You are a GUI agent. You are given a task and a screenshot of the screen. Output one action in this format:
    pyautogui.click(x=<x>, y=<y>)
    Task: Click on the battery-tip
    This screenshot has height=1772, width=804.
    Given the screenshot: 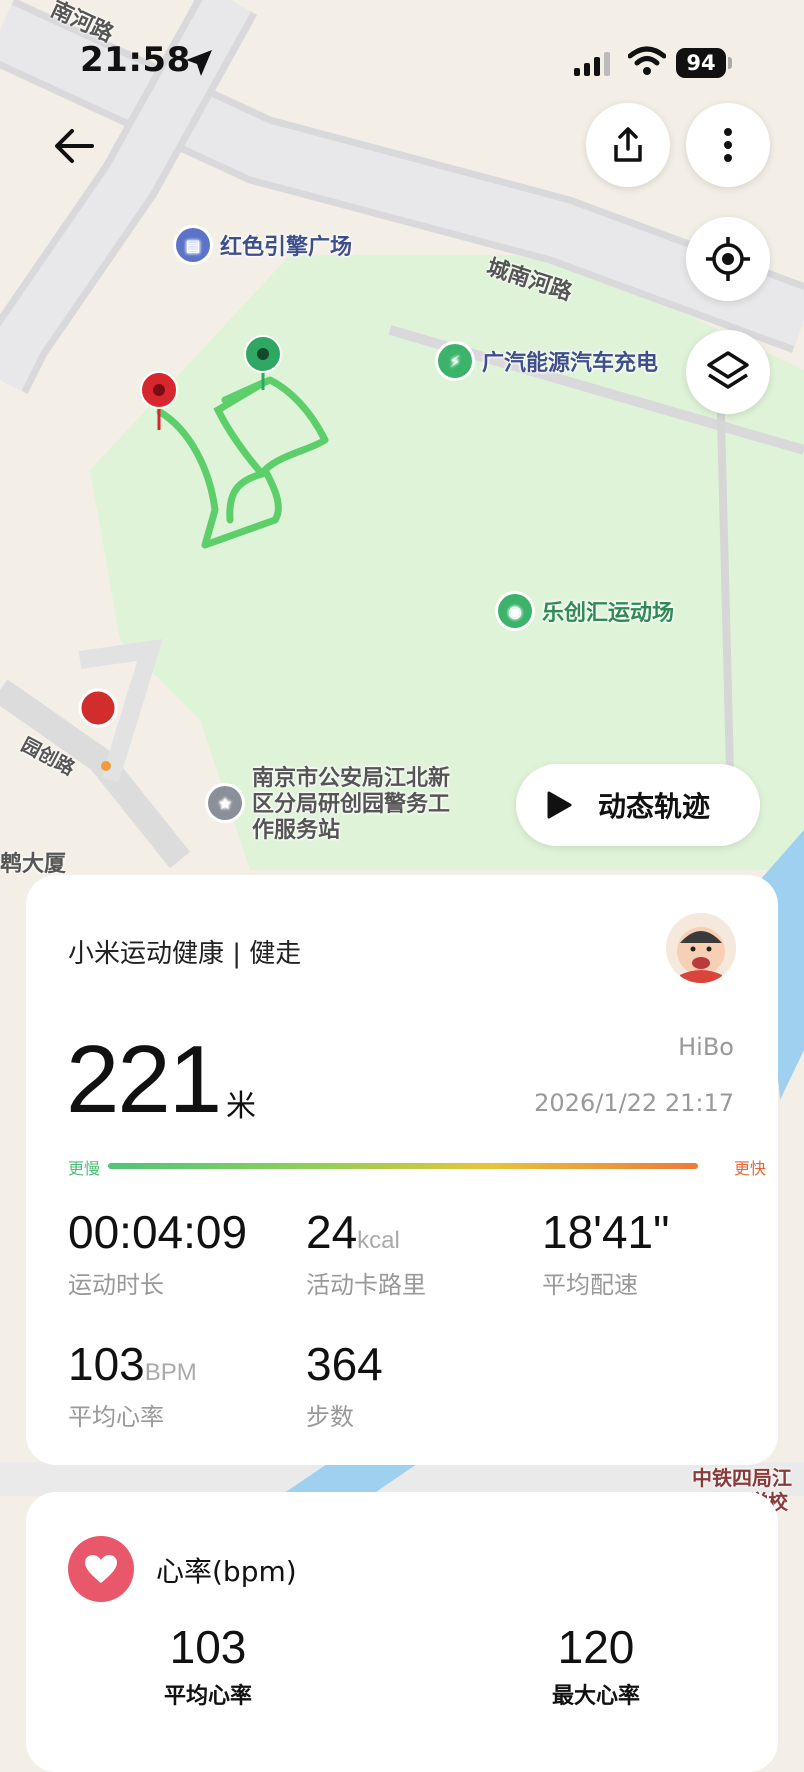 What is the action you would take?
    pyautogui.click(x=730, y=63)
    